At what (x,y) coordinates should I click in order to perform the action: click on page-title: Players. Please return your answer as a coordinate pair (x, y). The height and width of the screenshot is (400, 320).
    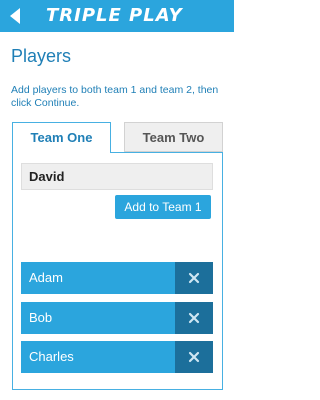
    Looking at the image, I should click on (41, 56).